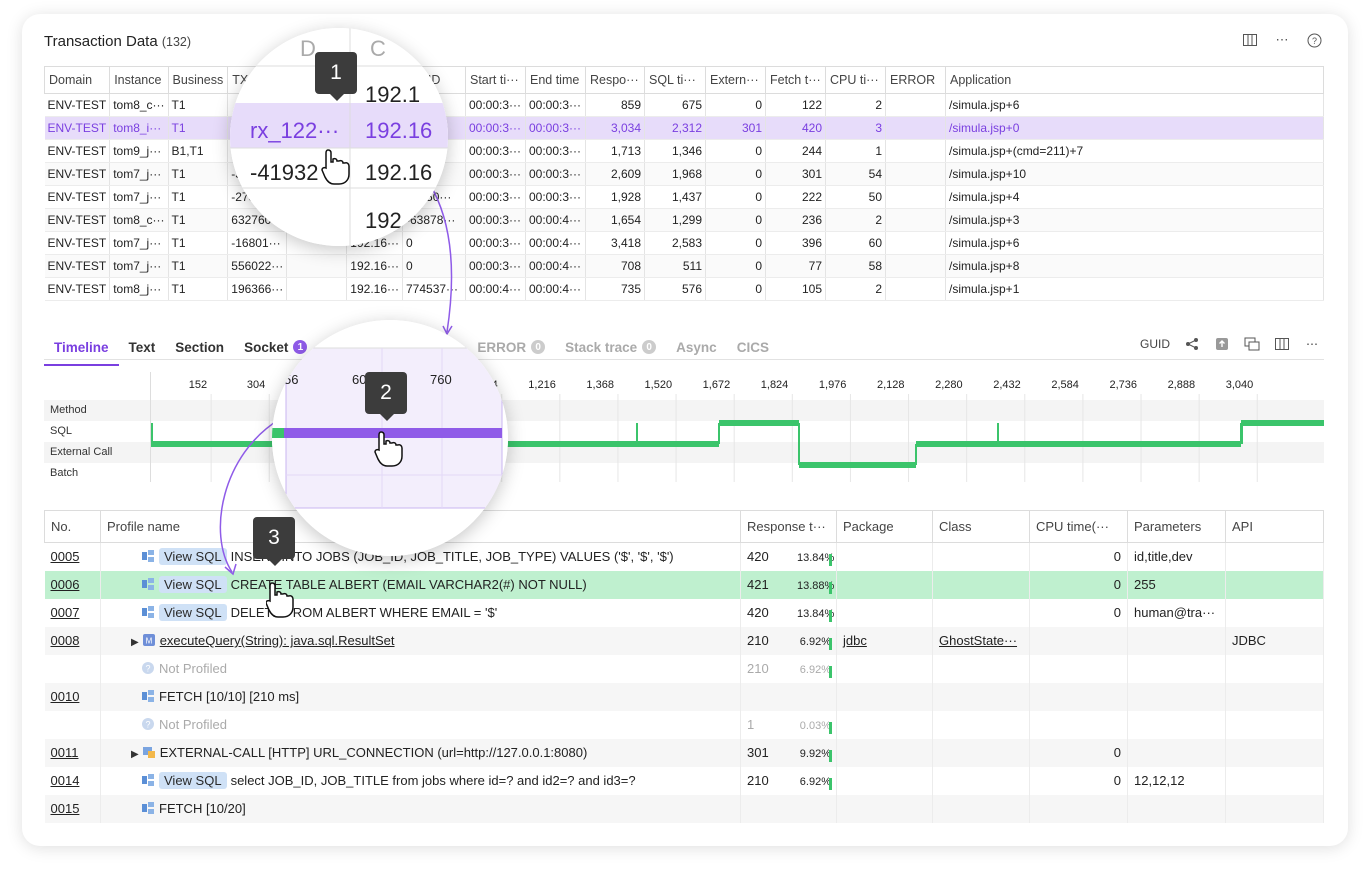 The height and width of the screenshot is (876, 1370). Describe the element at coordinates (308, 48) in the screenshot. I see `mag1-col-header: D` at that location.